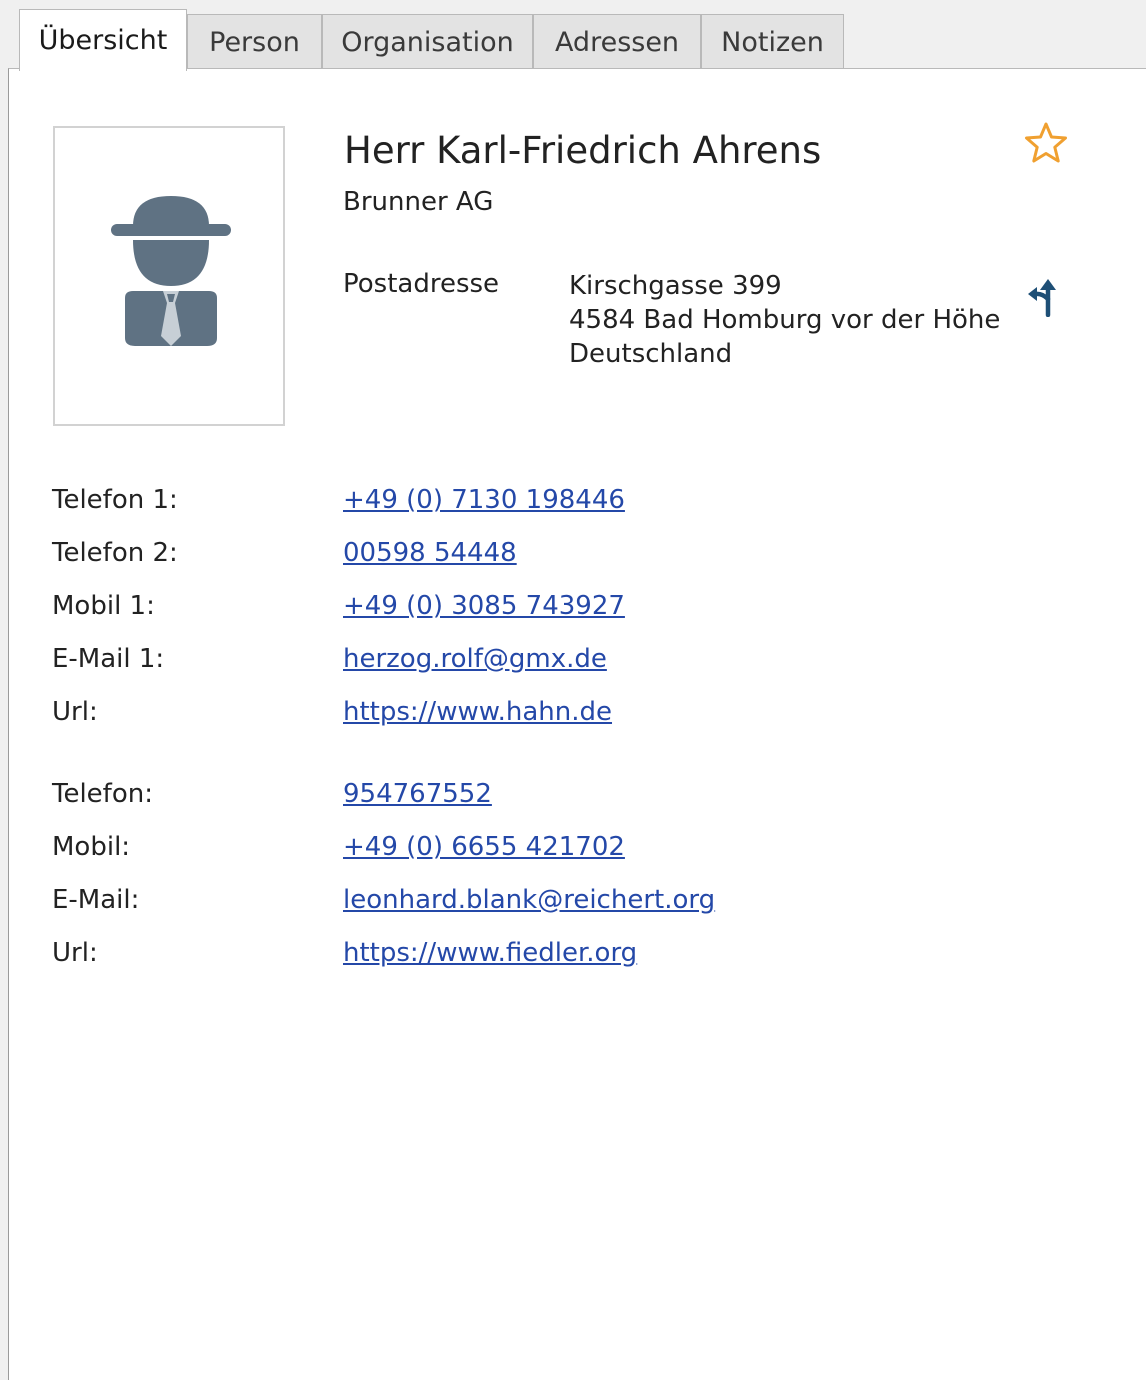  Describe the element at coordinates (484, 847) in the screenshot. I see `org-mobile-link: +49 (0) 6655 421702` at that location.